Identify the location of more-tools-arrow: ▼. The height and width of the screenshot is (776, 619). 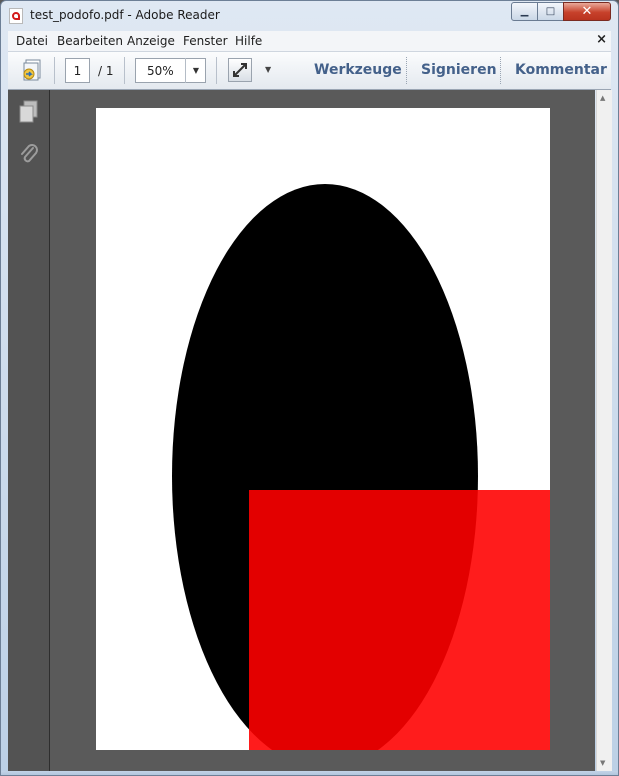
(268, 69).